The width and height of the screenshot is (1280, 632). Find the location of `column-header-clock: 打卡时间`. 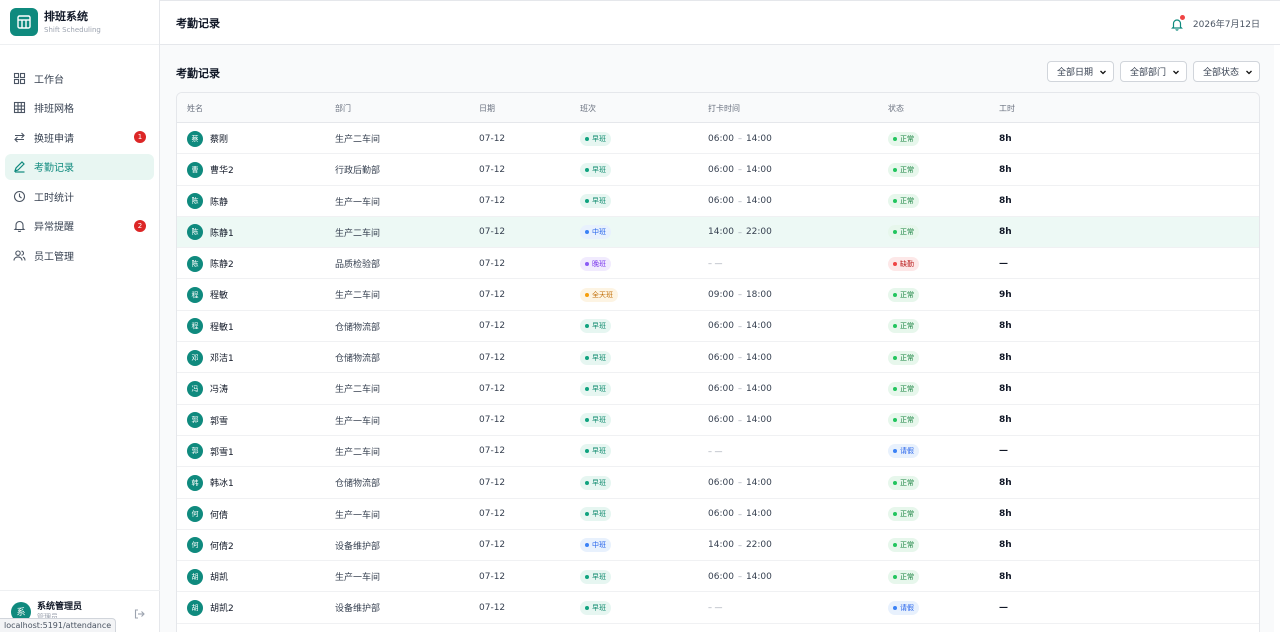

column-header-clock: 打卡时间 is located at coordinates (724, 108).